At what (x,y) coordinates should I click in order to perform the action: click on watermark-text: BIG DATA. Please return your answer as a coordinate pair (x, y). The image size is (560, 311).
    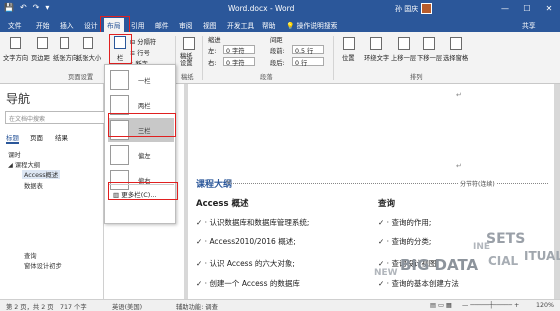
    Looking at the image, I should click on (439, 265).